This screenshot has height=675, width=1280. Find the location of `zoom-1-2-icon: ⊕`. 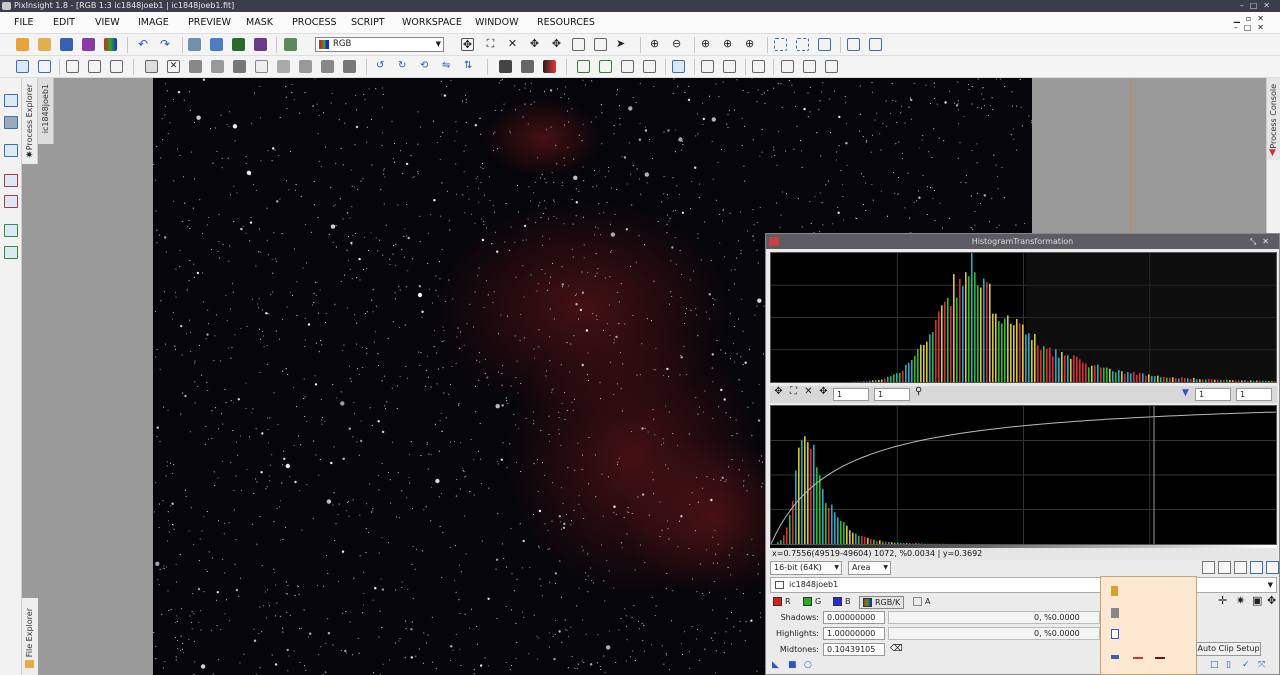

zoom-1-2-icon: ⊕ is located at coordinates (729, 44).